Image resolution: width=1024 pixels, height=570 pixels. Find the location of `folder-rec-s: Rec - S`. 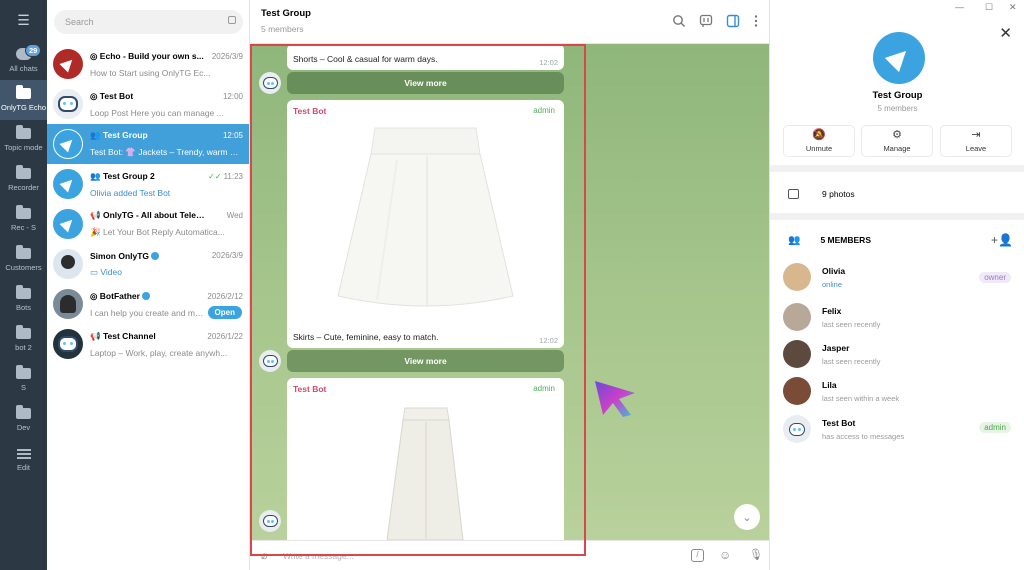

folder-rec-s: Rec - S is located at coordinates (23, 220).